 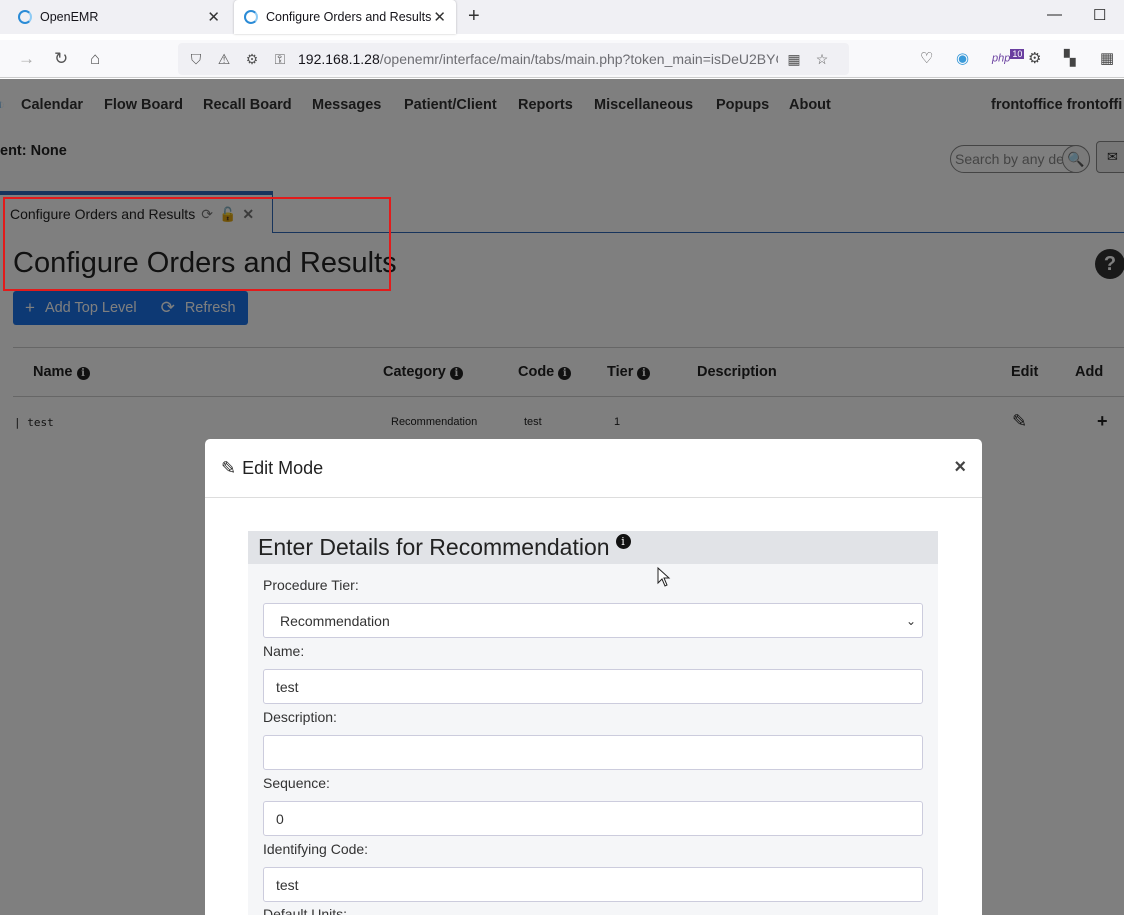 What do you see at coordinates (196, 59) in the screenshot?
I see `shield-icon: ⛉` at bounding box center [196, 59].